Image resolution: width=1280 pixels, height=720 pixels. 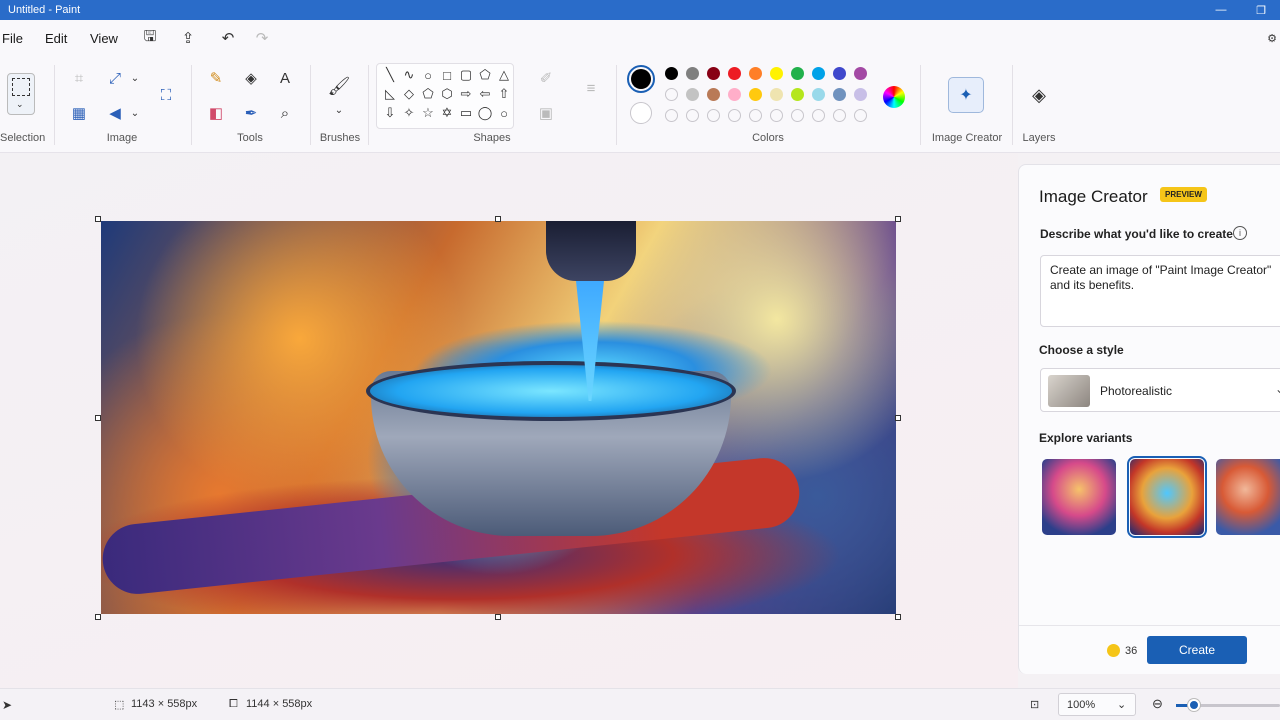 I want to click on image-creator-button: ✦, so click(x=966, y=95).